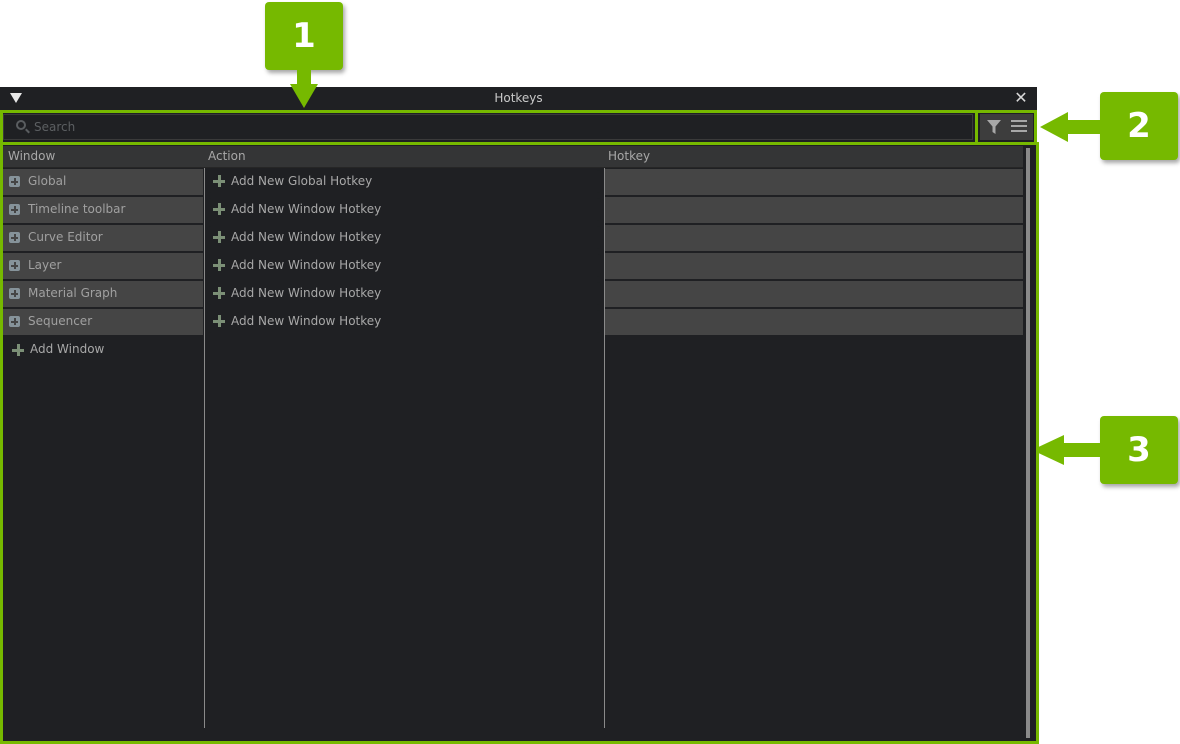 This screenshot has height=744, width=1180. I want to click on close-icon: ✕, so click(1021, 98).